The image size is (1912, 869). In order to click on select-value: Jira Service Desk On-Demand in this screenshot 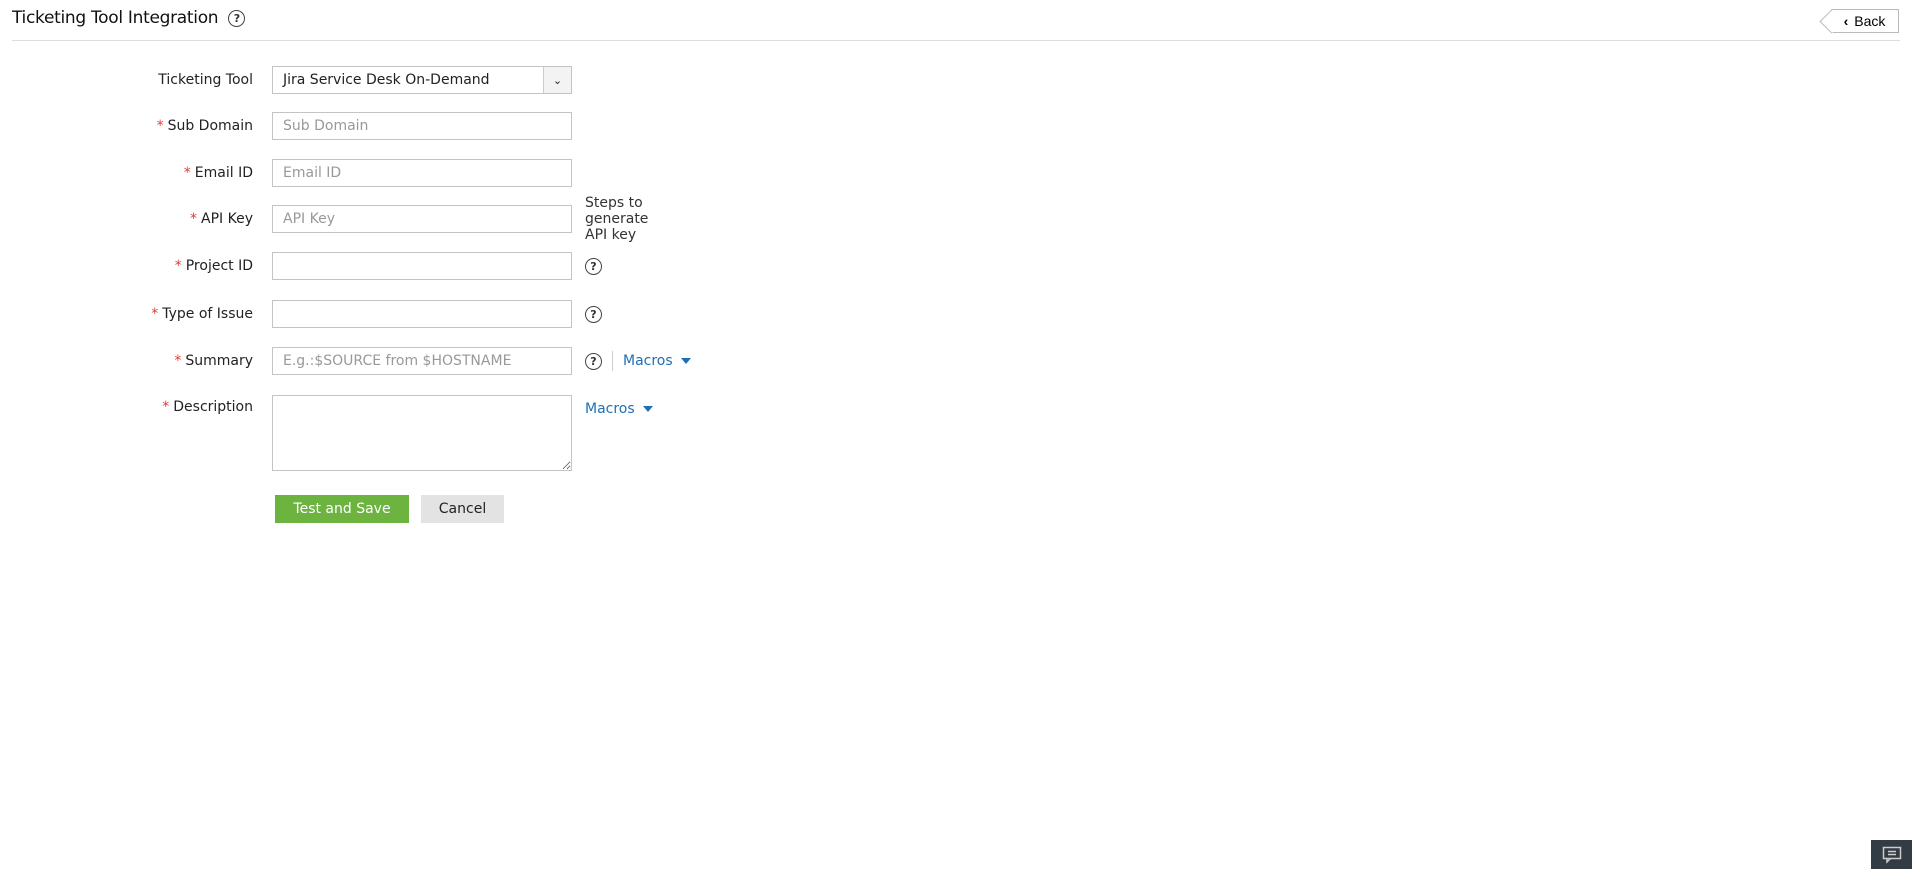, I will do `click(386, 80)`.